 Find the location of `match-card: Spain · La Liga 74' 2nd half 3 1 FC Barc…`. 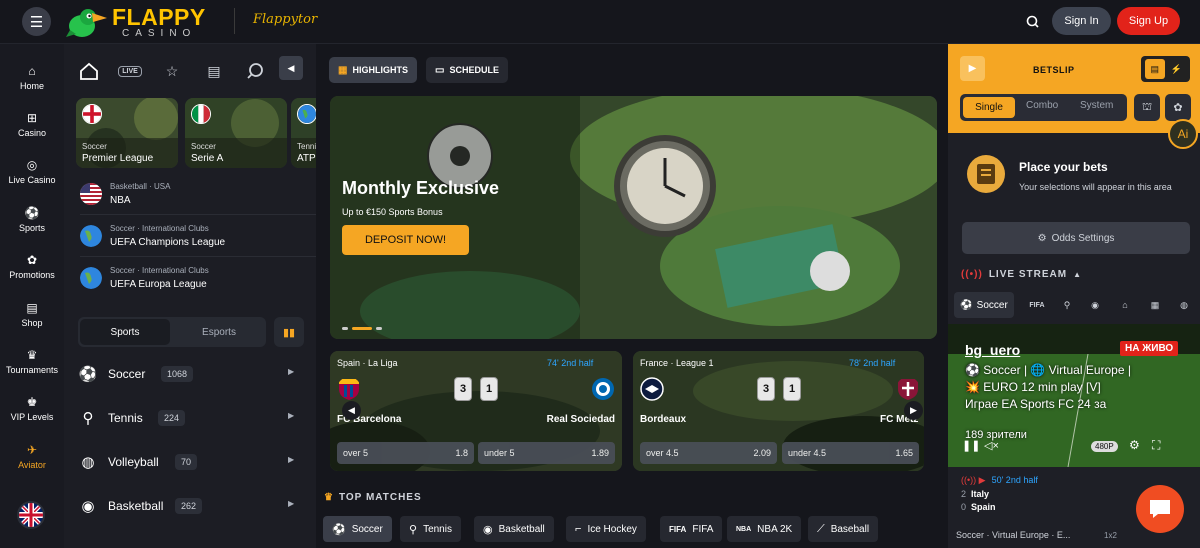

match-card: Spain · La Liga 74' 2nd half 3 1 FC Barc… is located at coordinates (476, 411).